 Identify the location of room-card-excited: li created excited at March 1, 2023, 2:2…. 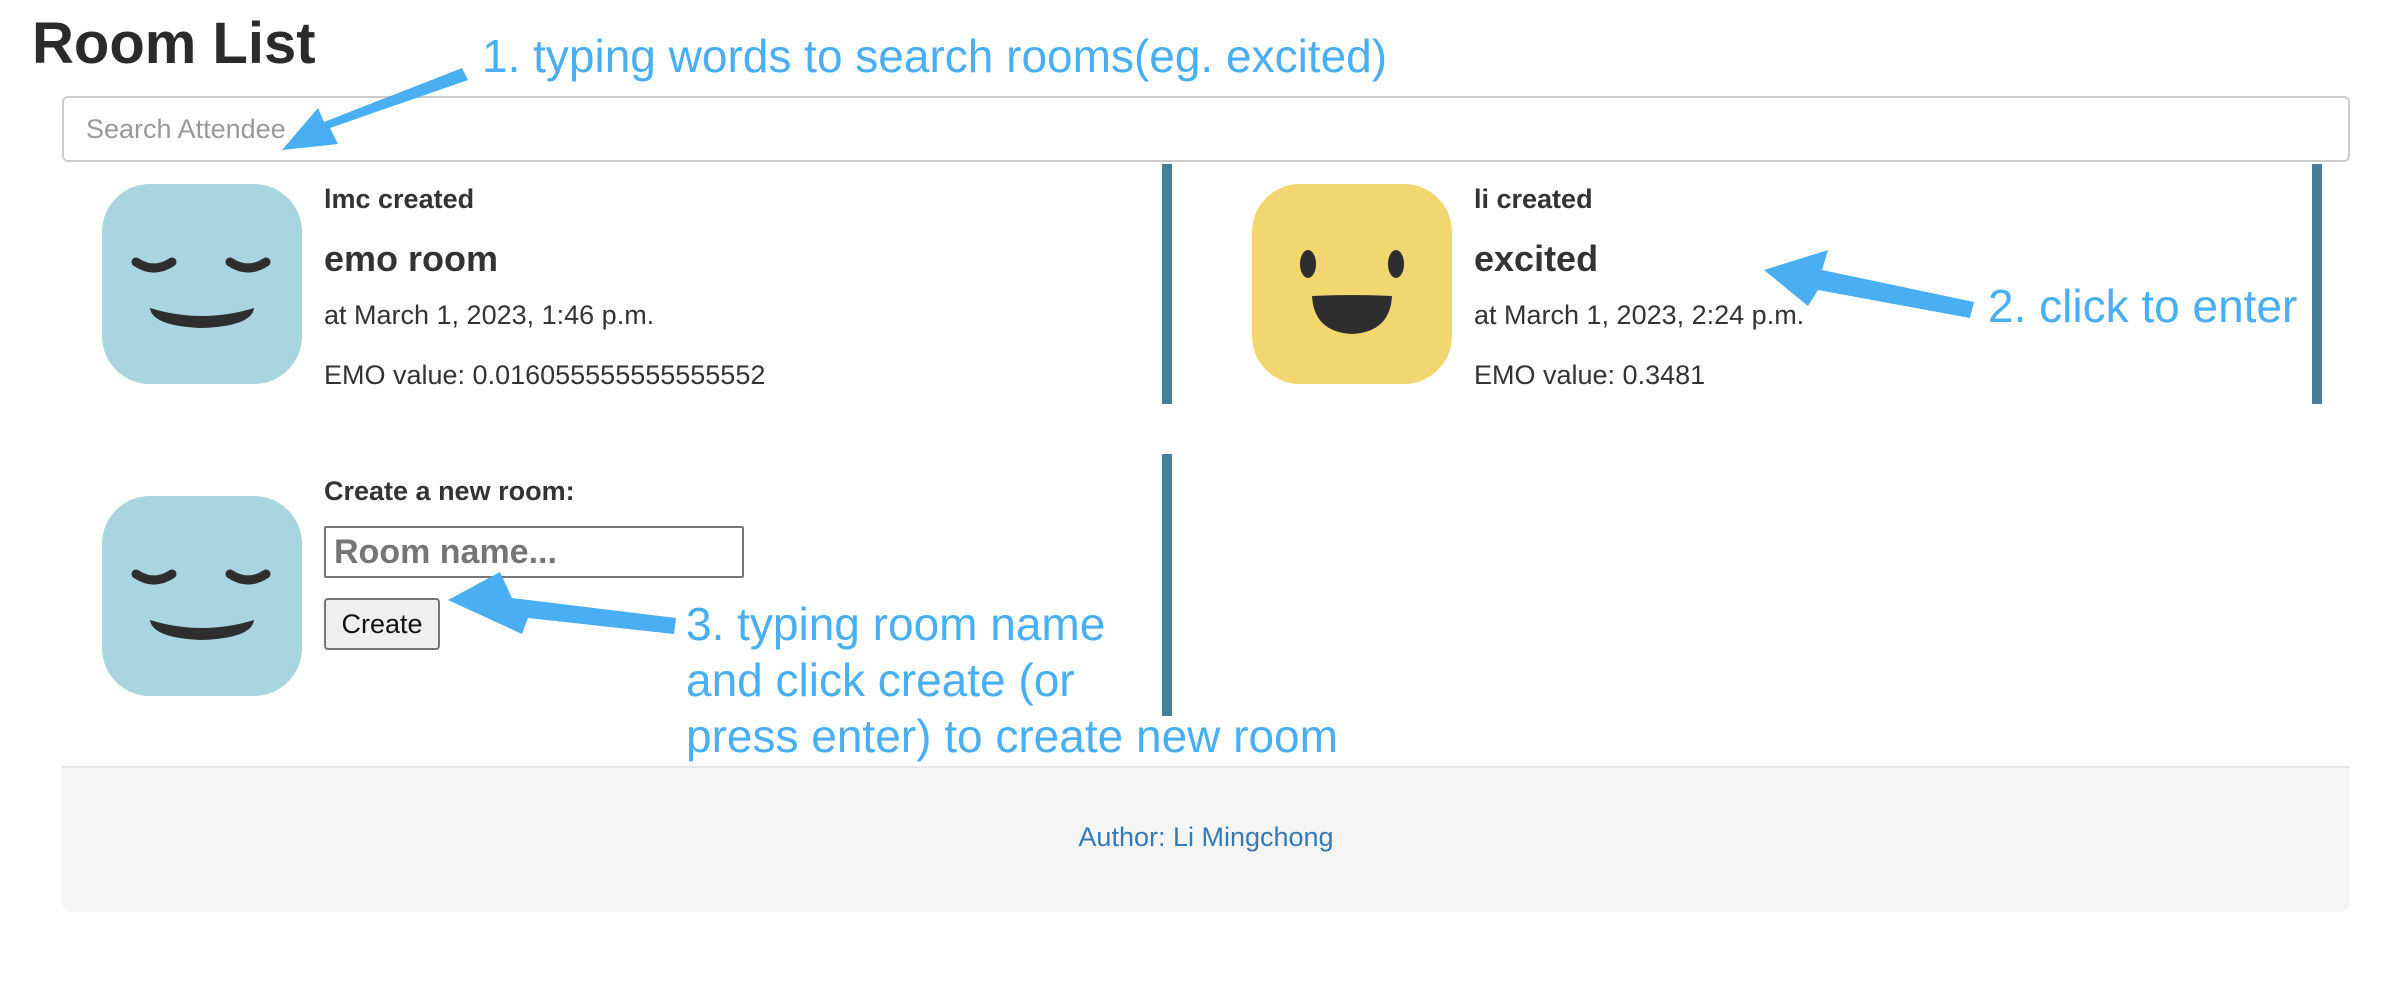
(1767, 284).